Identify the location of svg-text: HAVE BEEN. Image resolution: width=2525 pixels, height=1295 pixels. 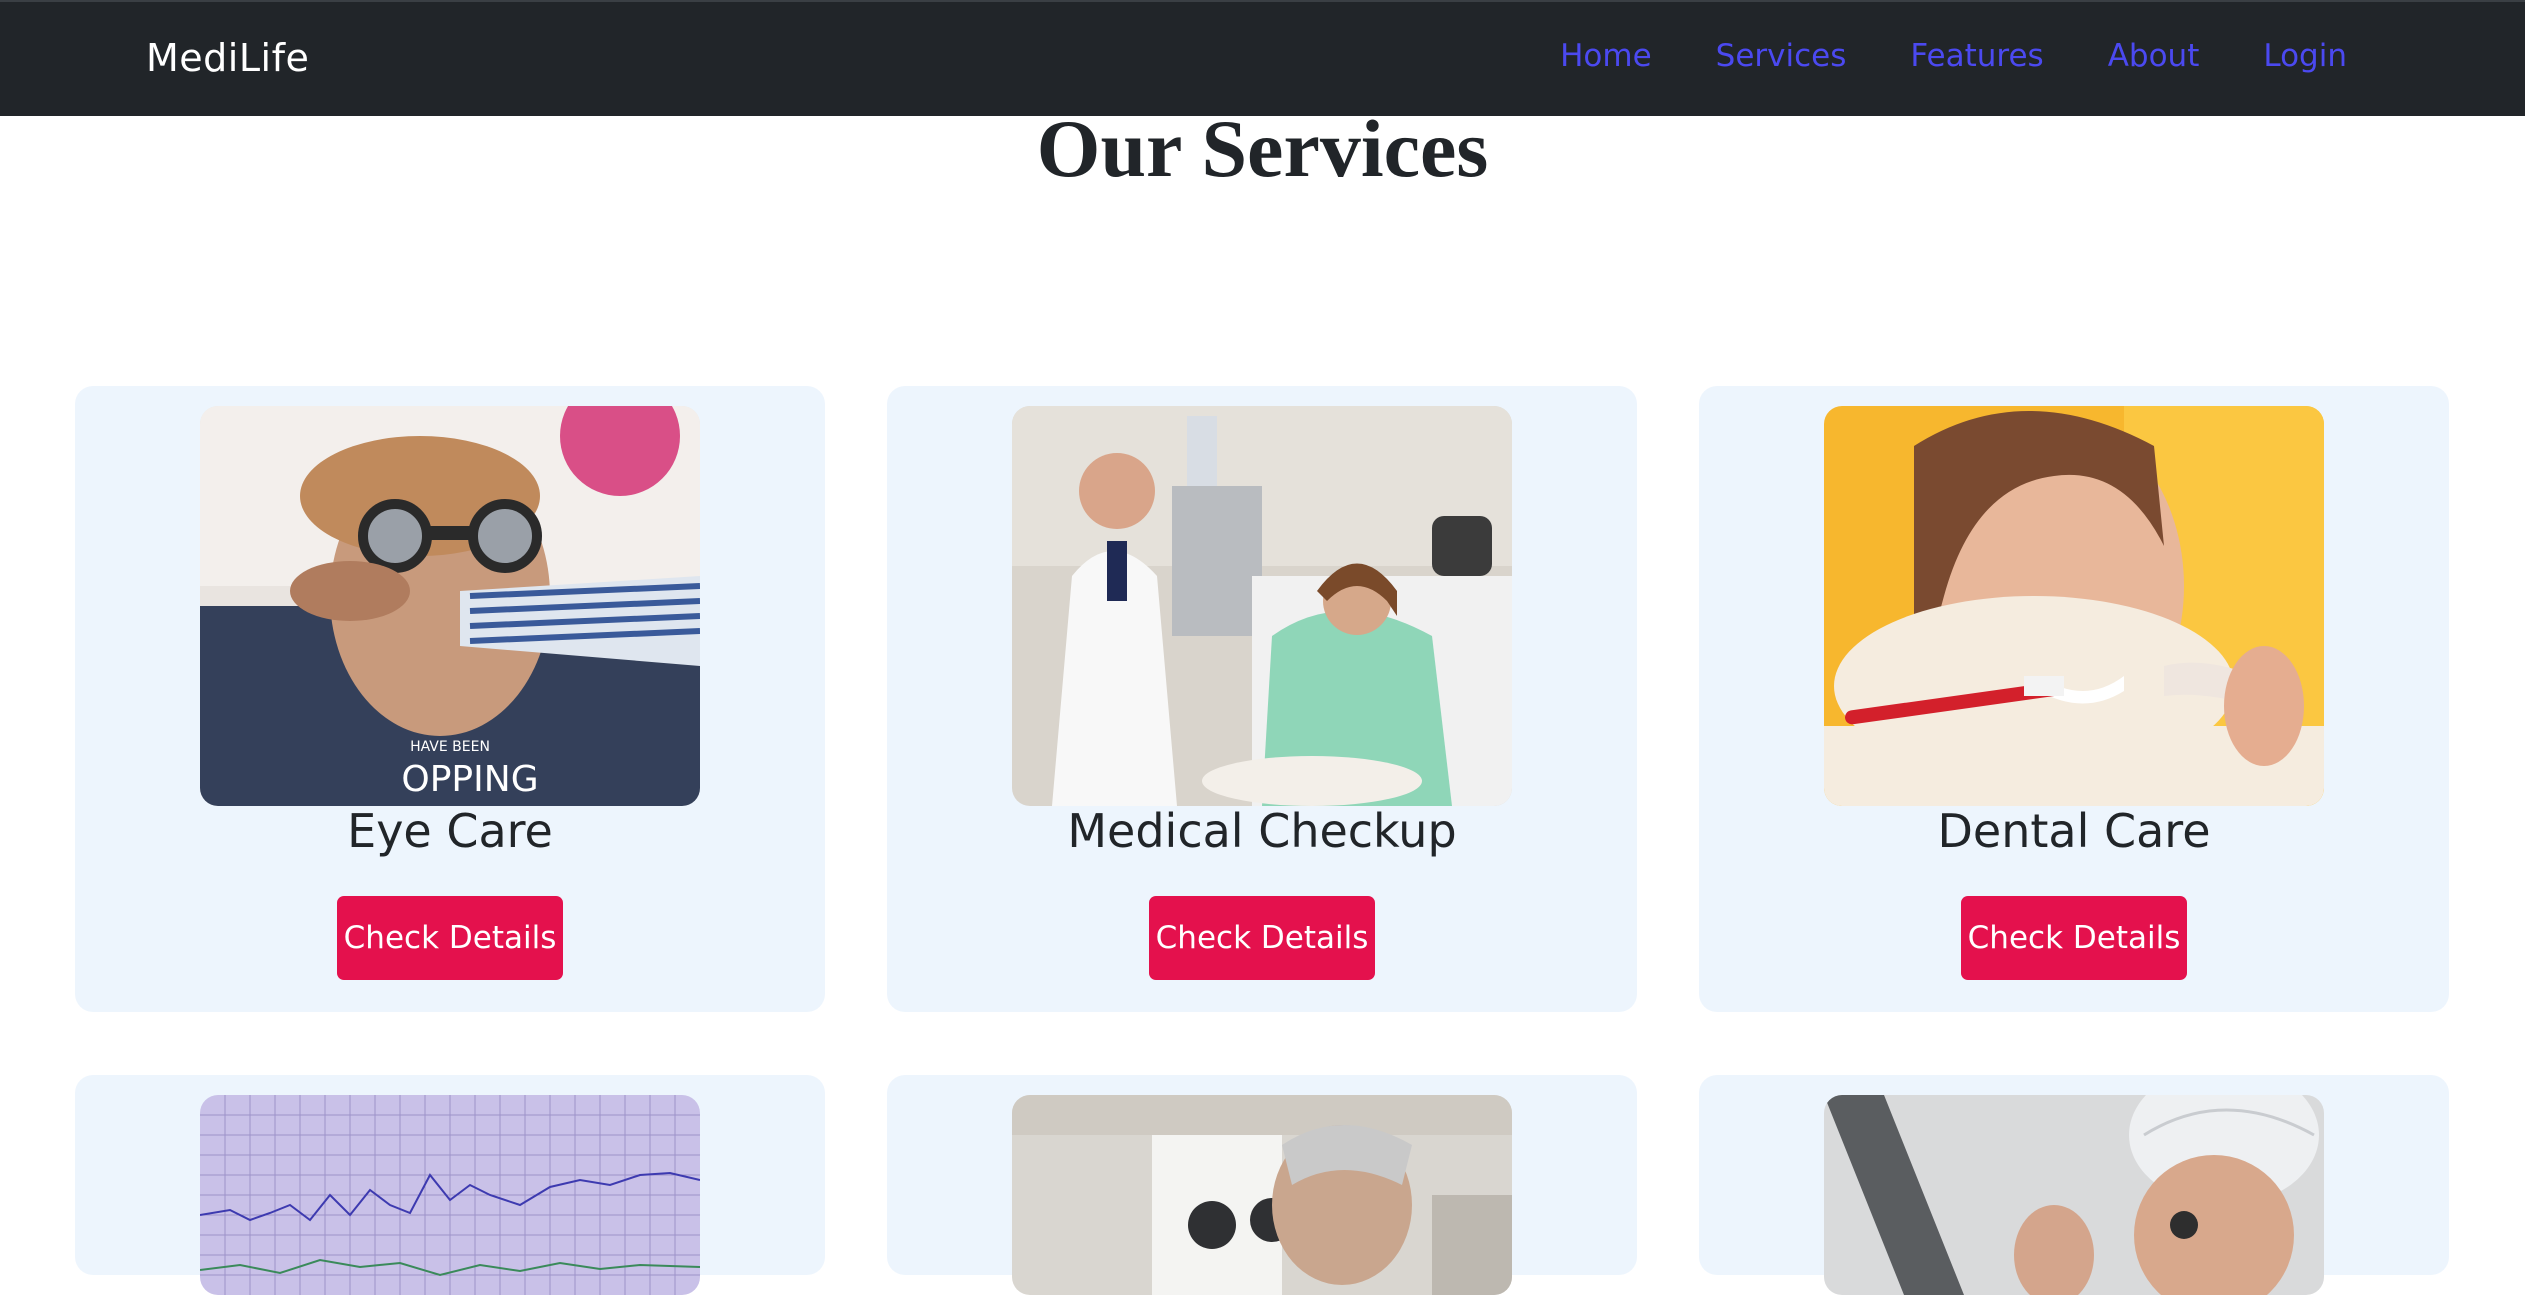
(450, 747).